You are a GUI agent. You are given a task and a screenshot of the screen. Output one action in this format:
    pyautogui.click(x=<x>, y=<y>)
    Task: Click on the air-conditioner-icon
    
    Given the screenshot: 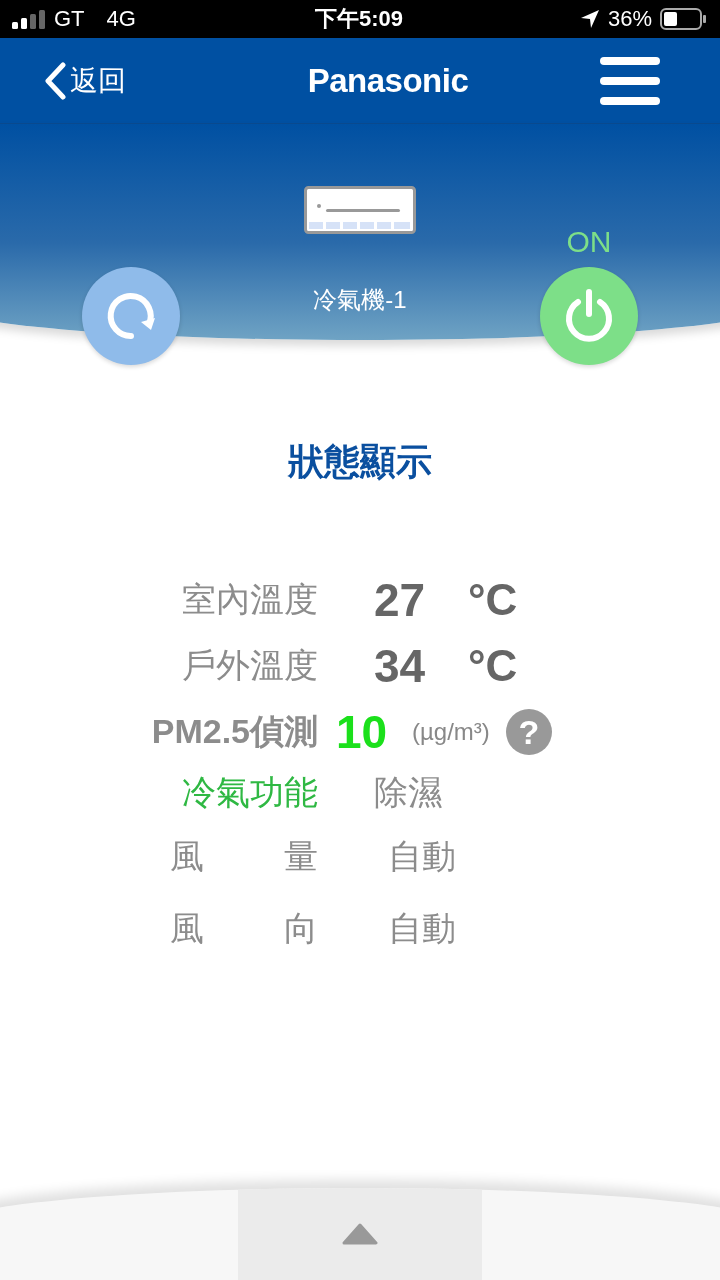 What is the action you would take?
    pyautogui.click(x=360, y=210)
    